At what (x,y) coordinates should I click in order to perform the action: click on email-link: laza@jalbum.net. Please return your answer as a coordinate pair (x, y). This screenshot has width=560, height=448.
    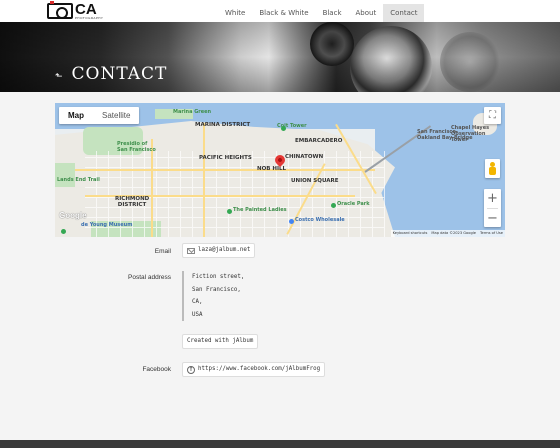
    Looking at the image, I should click on (219, 250).